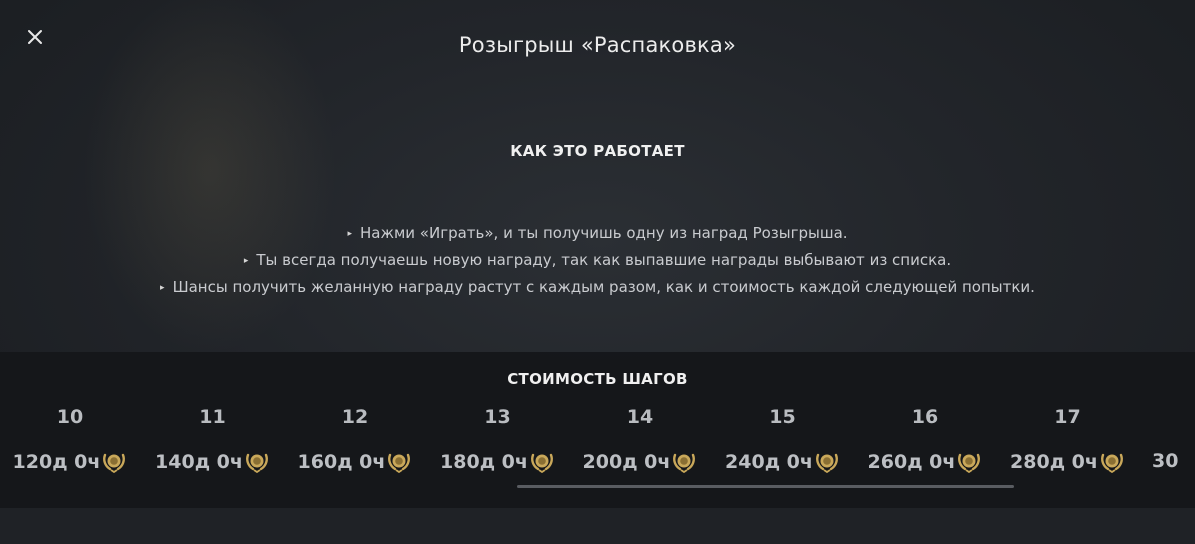  I want to click on step-cost: 240д 0ч, so click(783, 462).